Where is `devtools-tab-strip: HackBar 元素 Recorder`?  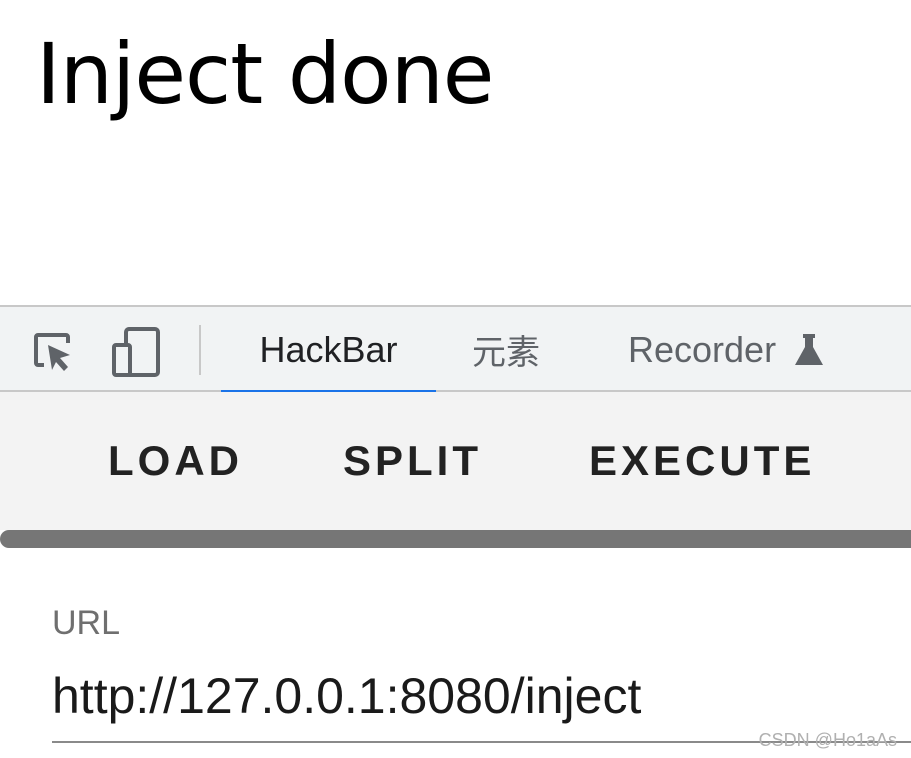
devtools-tab-strip: HackBar 元素 Recorder is located at coordinates (455, 349).